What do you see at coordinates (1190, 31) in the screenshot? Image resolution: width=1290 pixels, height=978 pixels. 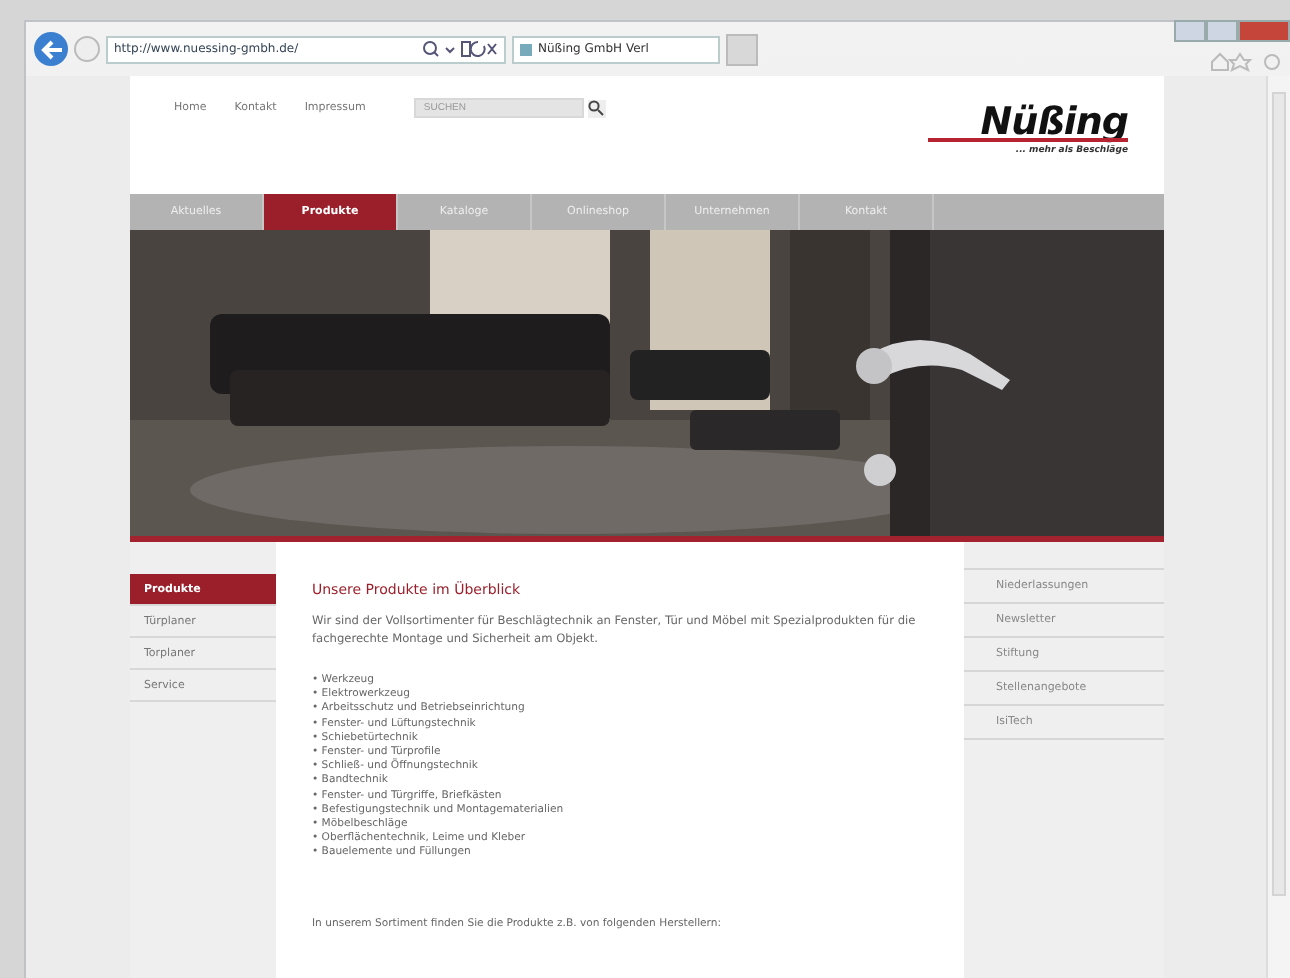 I see `minimize-button` at bounding box center [1190, 31].